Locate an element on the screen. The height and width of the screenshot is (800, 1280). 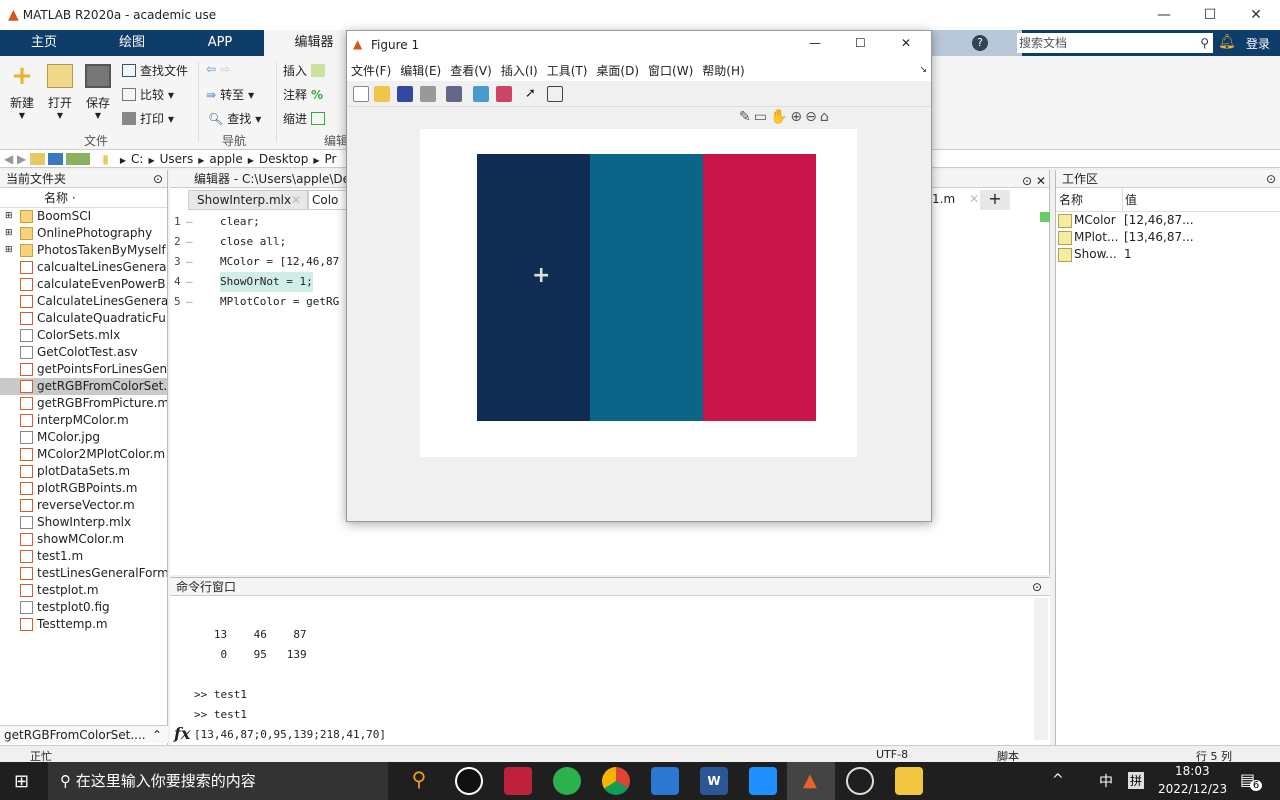
comment-button: 注释% is located at coordinates (303, 94).